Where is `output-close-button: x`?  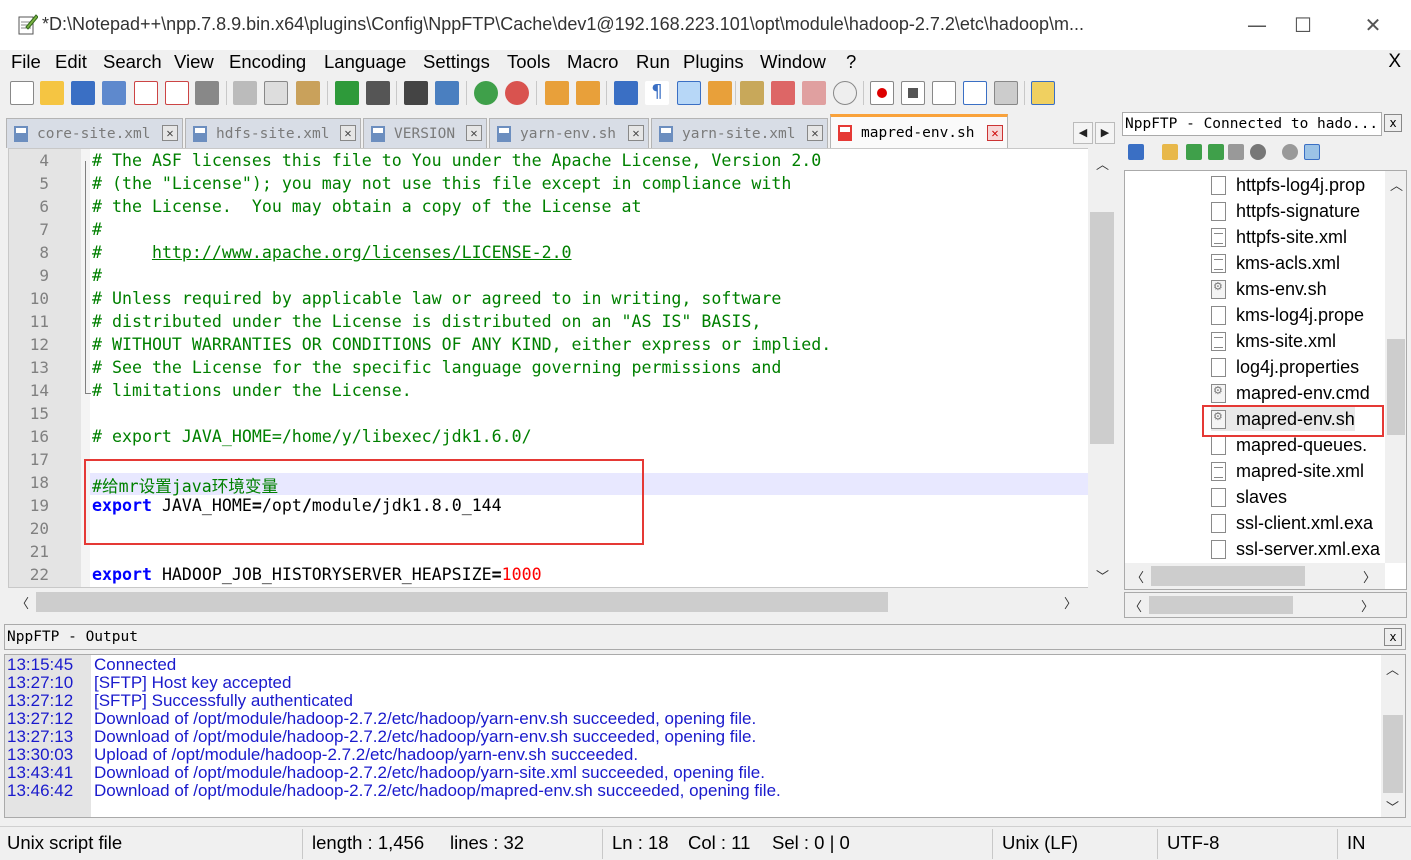 output-close-button: x is located at coordinates (1393, 637).